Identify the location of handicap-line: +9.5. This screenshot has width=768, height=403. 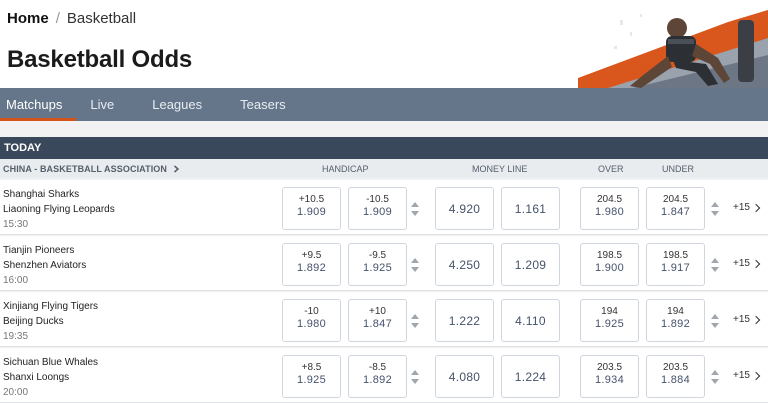
(311, 255).